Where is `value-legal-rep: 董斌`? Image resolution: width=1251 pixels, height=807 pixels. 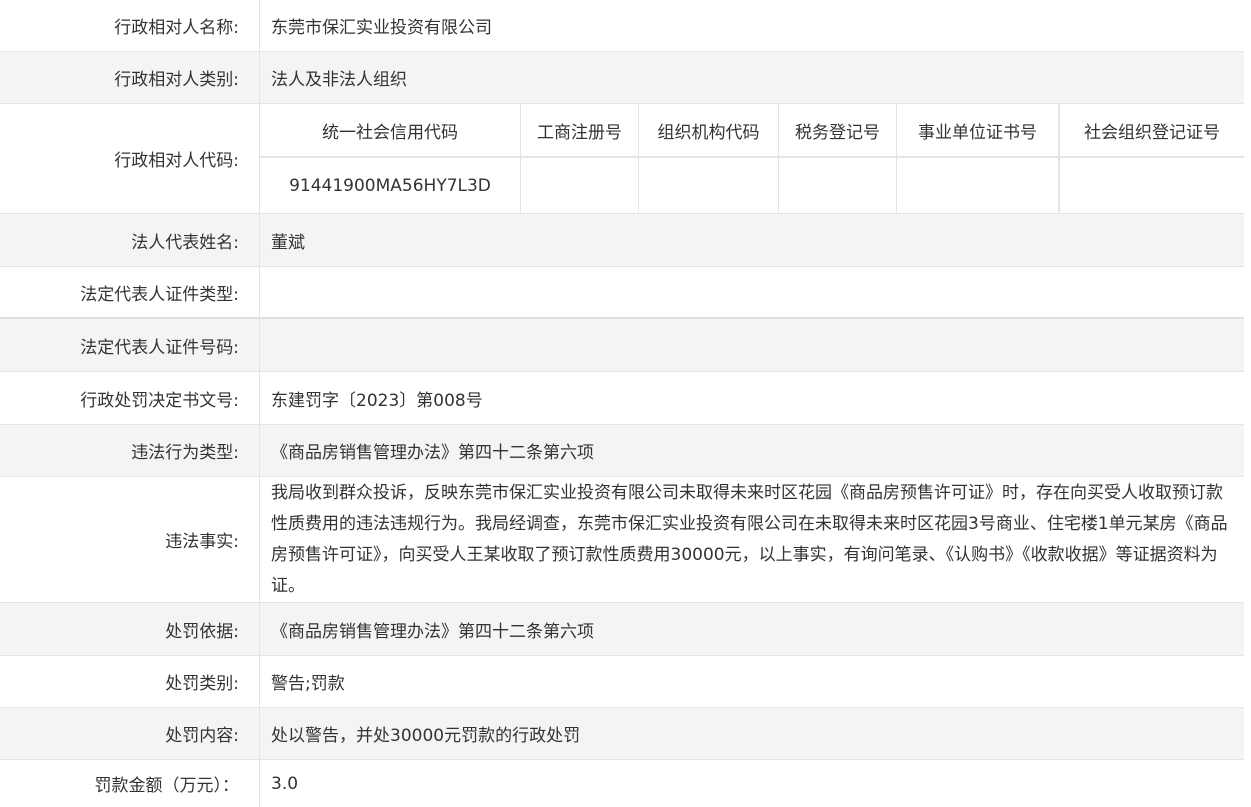 value-legal-rep: 董斌 is located at coordinates (288, 242).